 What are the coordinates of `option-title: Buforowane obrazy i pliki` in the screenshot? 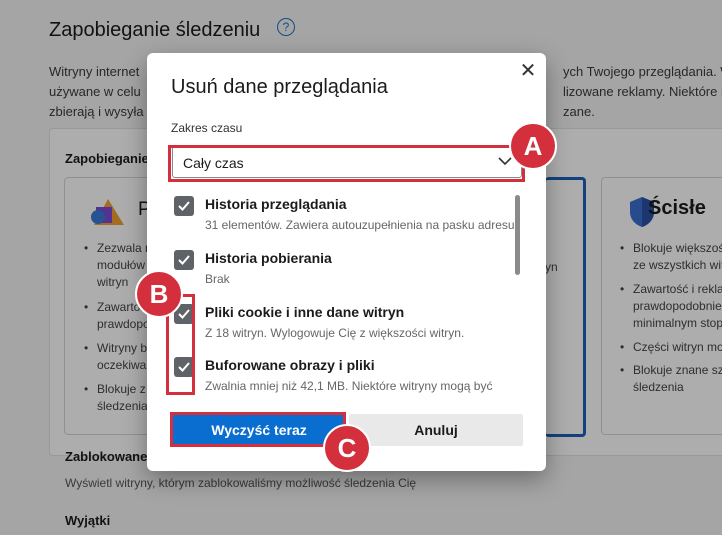 It's located at (290, 365).